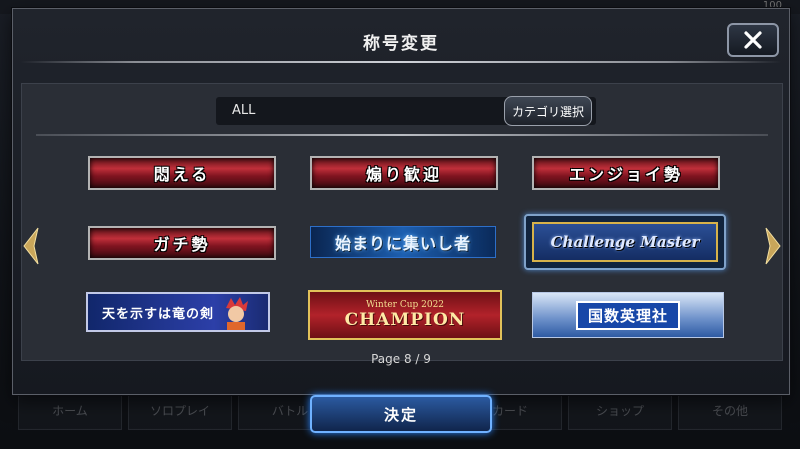 The height and width of the screenshot is (449, 800). I want to click on title-subtext: Winter Cup 2022, so click(405, 305).